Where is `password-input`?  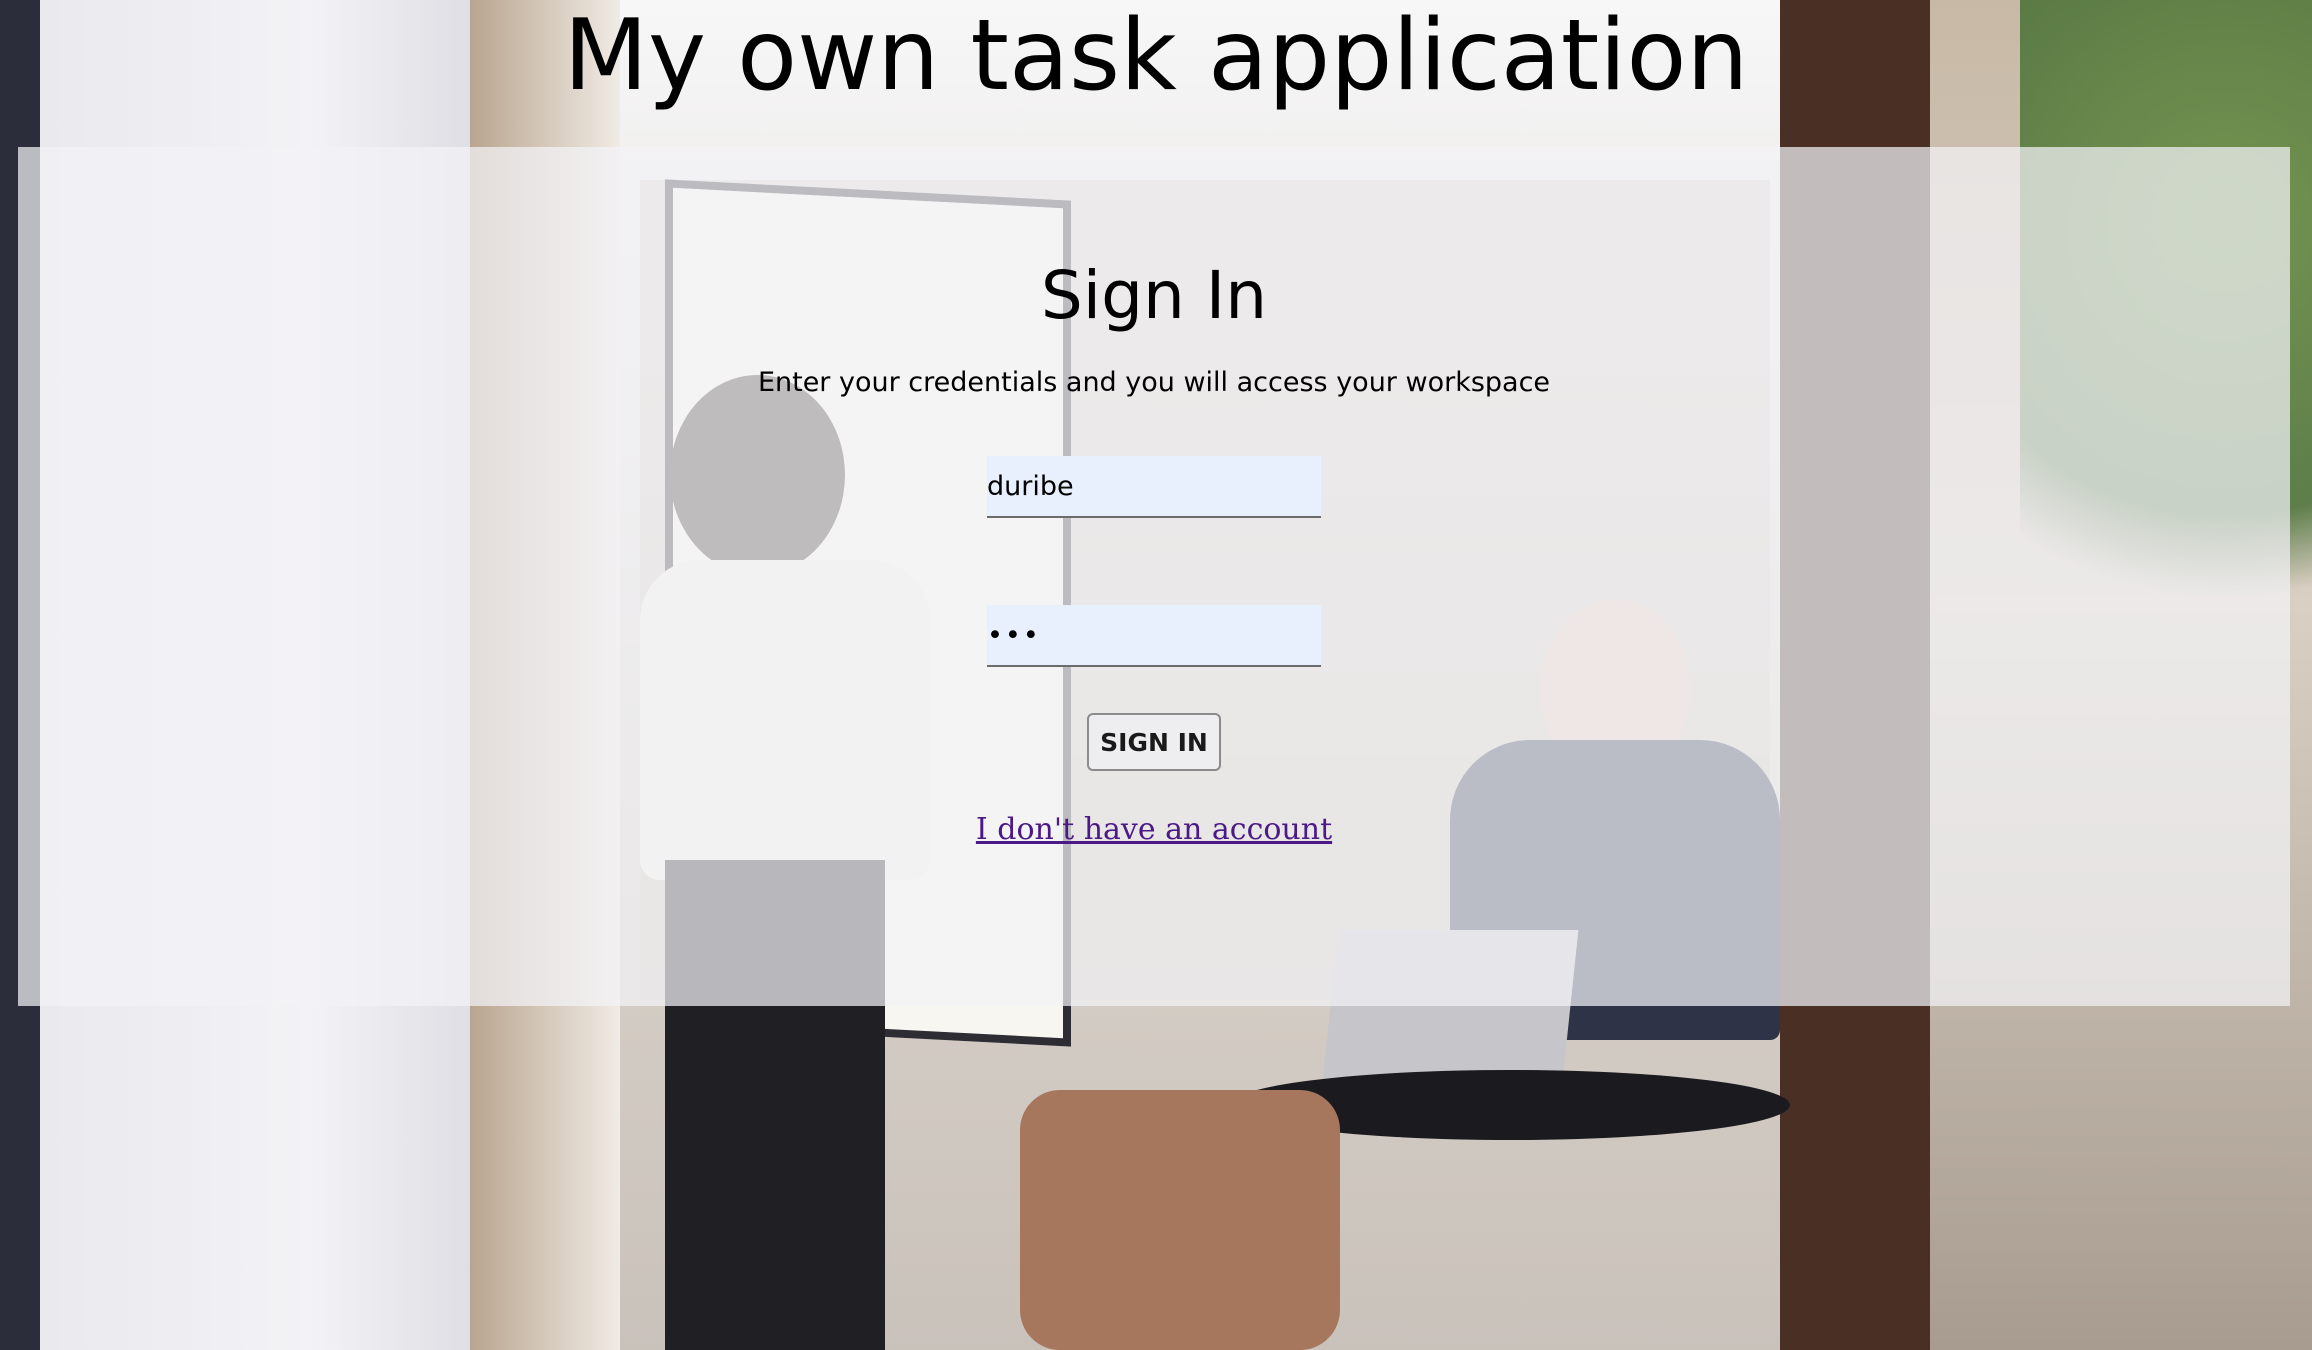
password-input is located at coordinates (1154, 636).